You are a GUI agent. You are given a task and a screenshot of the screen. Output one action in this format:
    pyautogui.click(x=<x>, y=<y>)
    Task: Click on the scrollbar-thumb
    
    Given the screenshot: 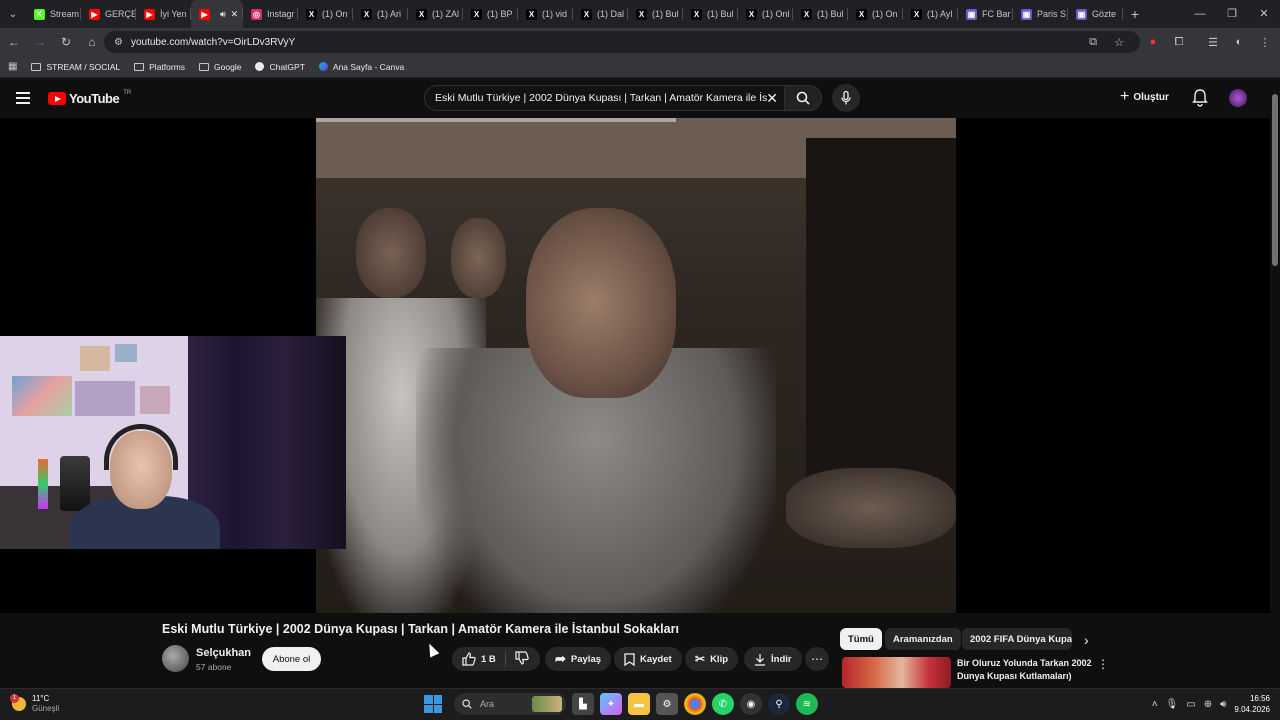 What is the action you would take?
    pyautogui.click(x=1275, y=180)
    